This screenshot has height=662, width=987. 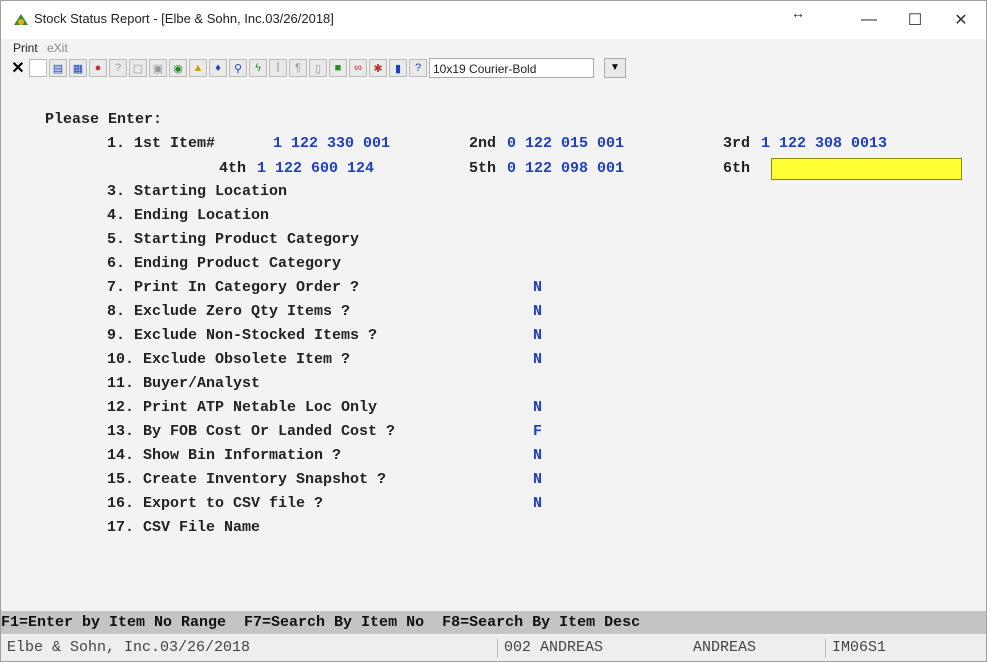 I want to click on field-label: 12. Print ATP Netable Loc Only, so click(x=242, y=407).